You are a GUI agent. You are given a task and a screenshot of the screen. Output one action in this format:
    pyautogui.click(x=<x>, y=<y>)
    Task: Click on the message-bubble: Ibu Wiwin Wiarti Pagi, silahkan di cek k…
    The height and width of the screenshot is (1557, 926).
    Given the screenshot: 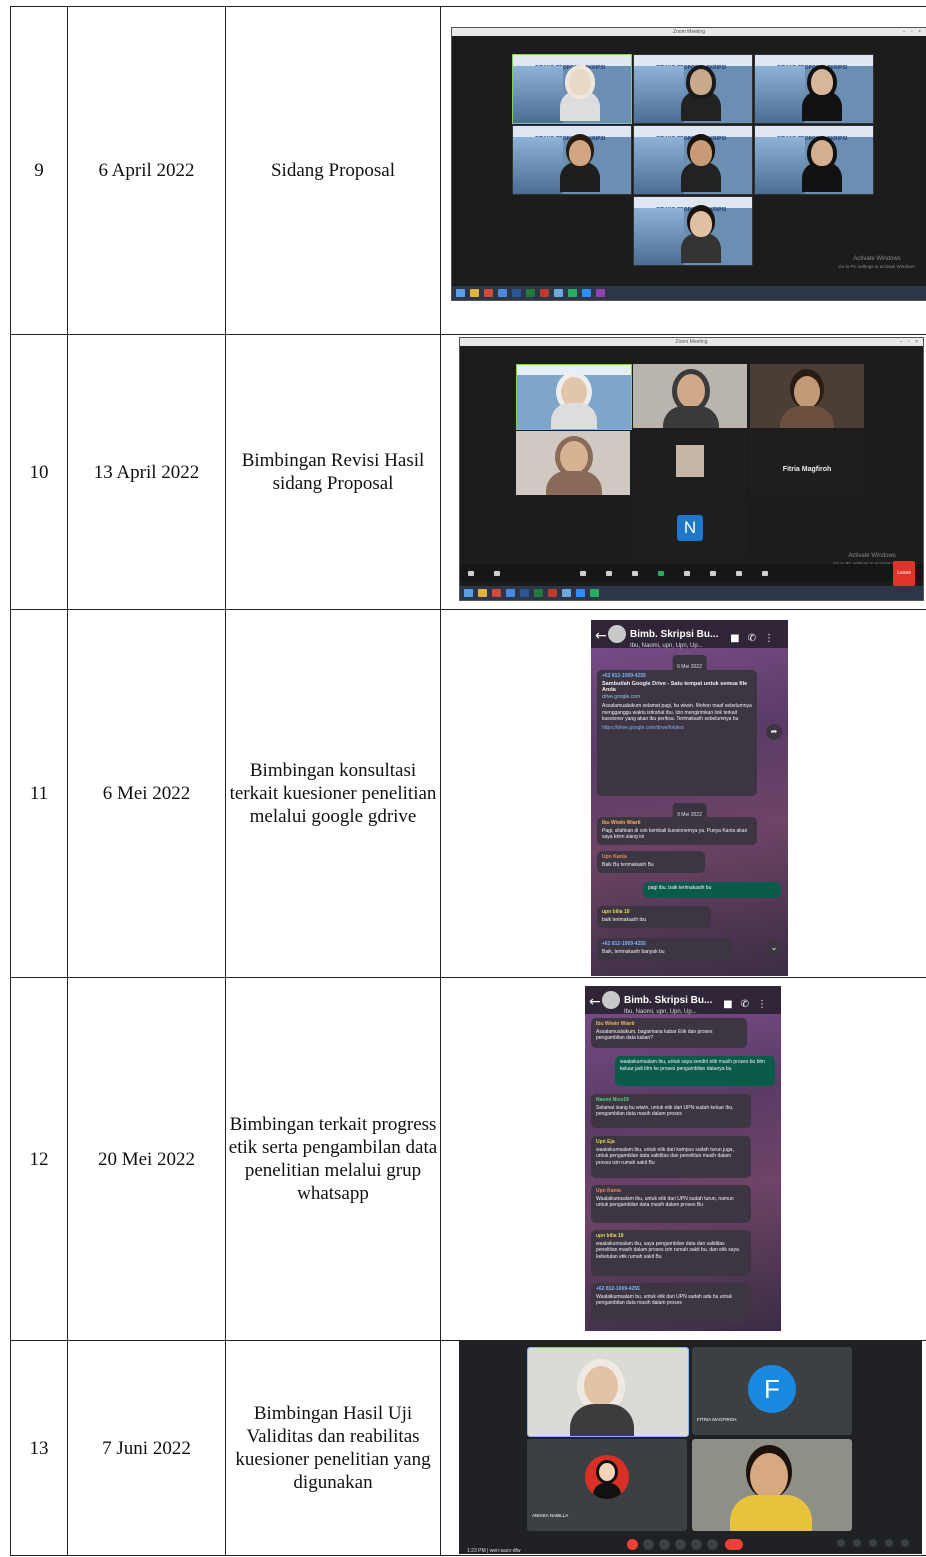 What is the action you would take?
    pyautogui.click(x=677, y=831)
    